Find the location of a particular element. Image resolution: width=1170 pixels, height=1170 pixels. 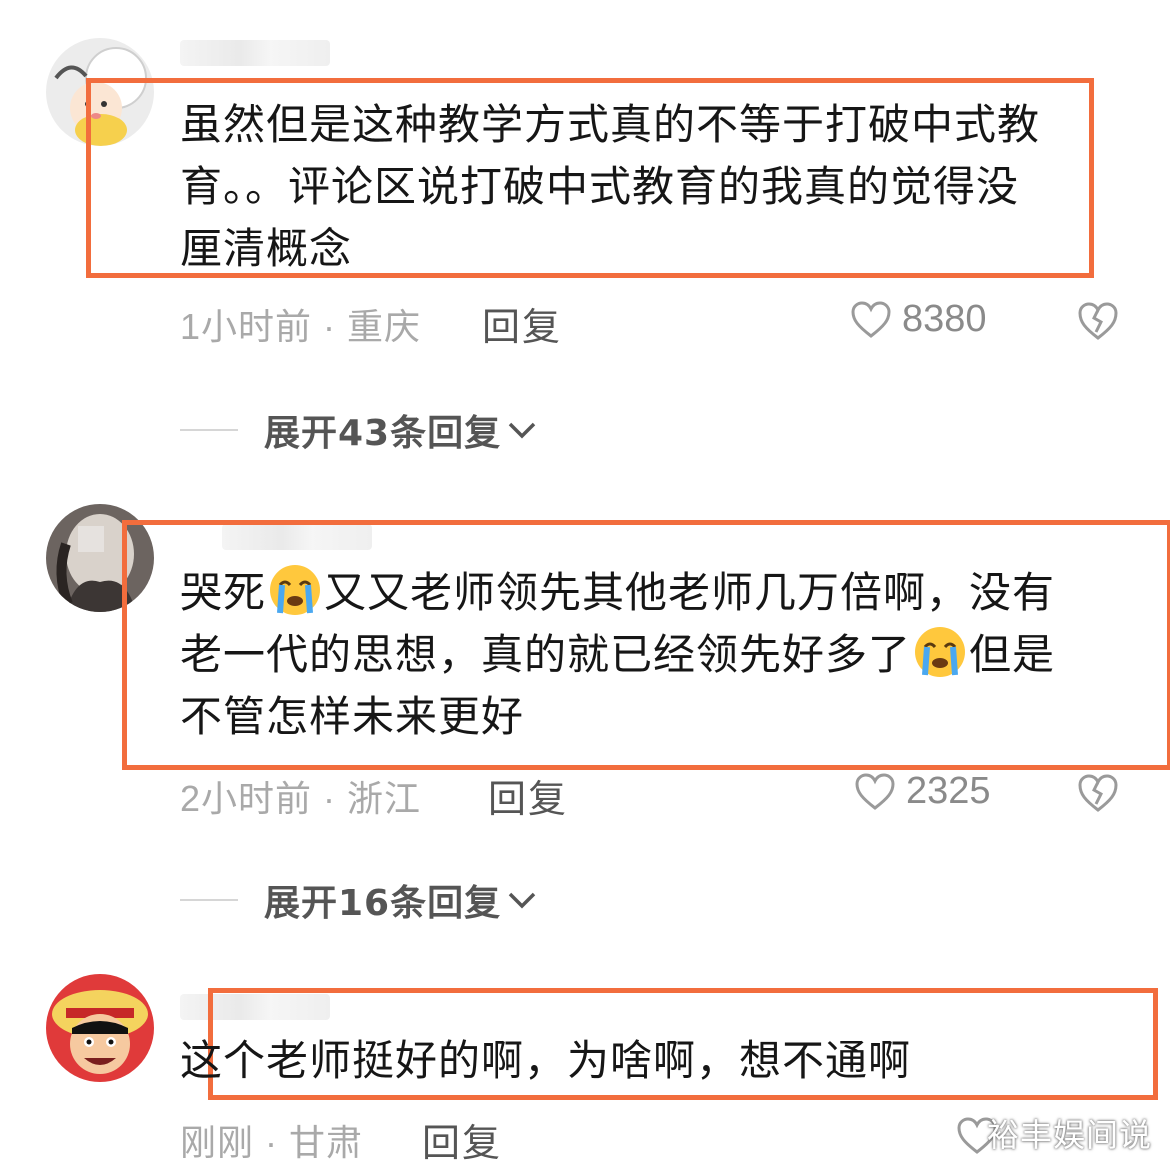

comment-time-location: 2小时前 · 浙江 is located at coordinates (301, 798).